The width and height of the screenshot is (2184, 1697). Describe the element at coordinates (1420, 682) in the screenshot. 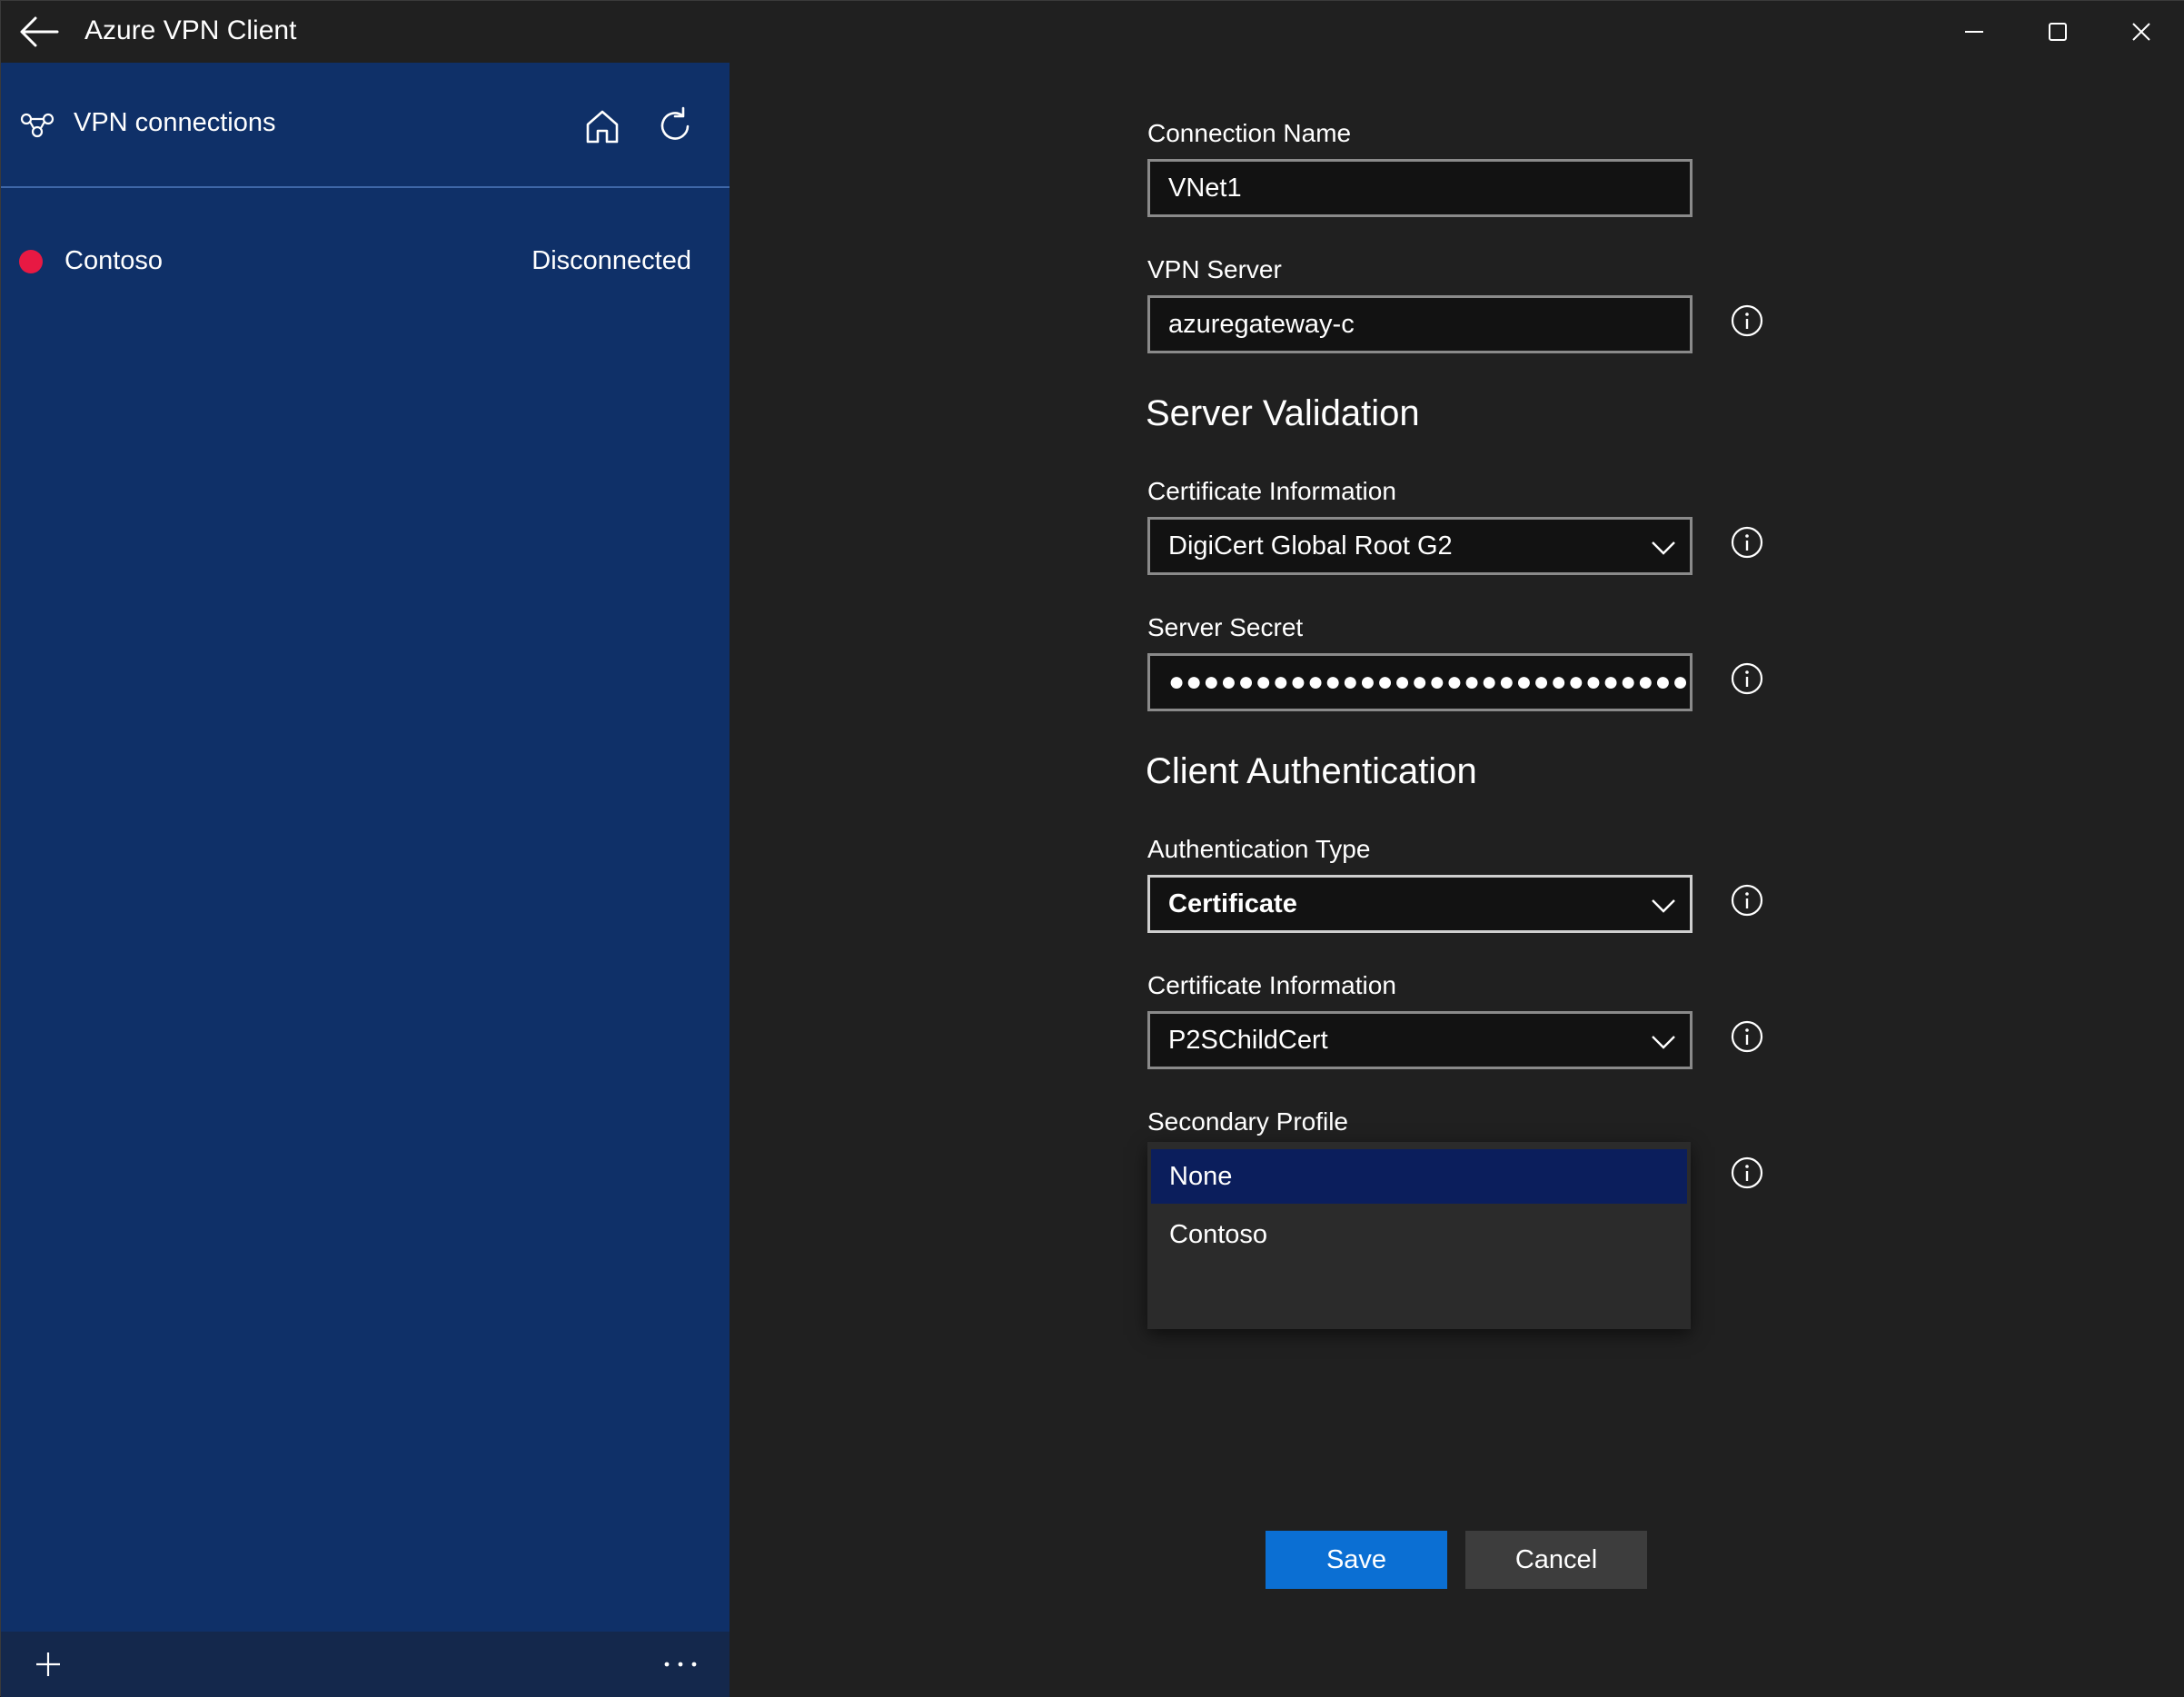

I see `server-secret-input: ●●●●●●●●●●●●●●●●●●●●●●●●●●●●●●●●●` at that location.